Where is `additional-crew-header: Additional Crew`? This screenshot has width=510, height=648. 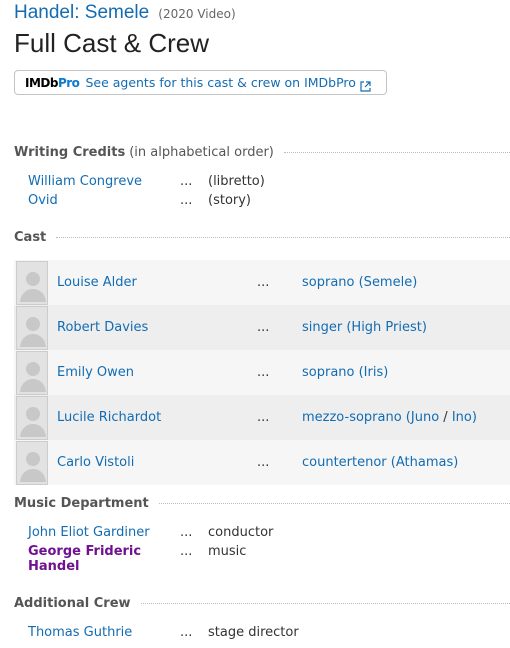 additional-crew-header: Additional Crew is located at coordinates (262, 603).